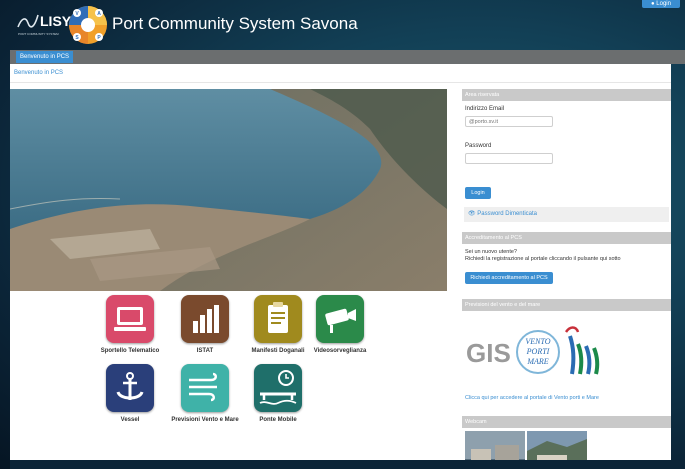  What do you see at coordinates (509, 121) in the screenshot?
I see `email-field` at bounding box center [509, 121].